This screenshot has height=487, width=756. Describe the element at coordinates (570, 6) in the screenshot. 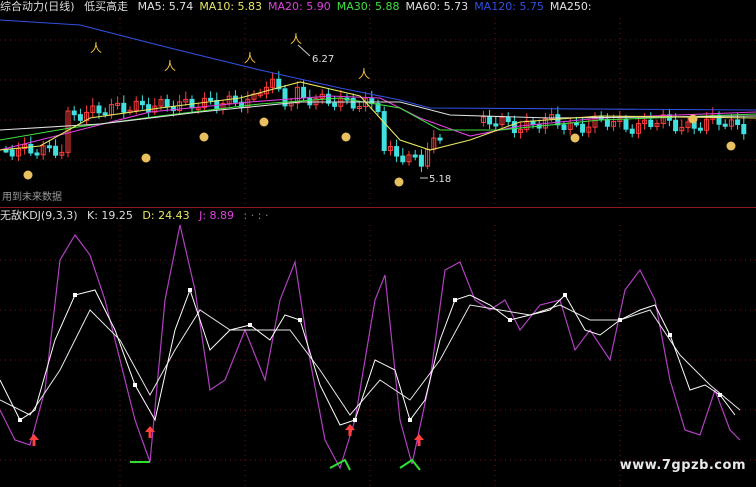

I see `ma-label-6: MA250:` at that location.